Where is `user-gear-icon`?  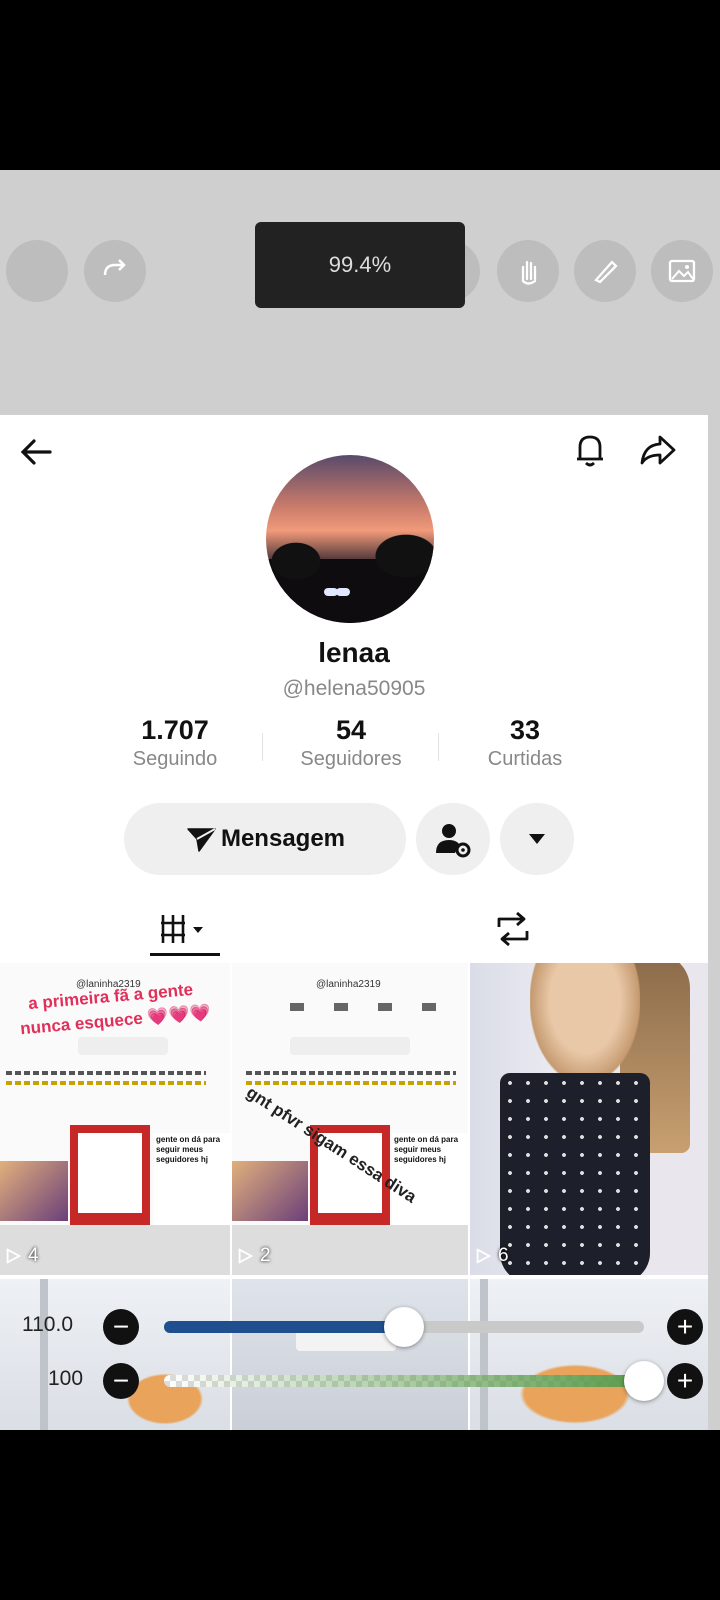
user-gear-icon is located at coordinates (453, 841).